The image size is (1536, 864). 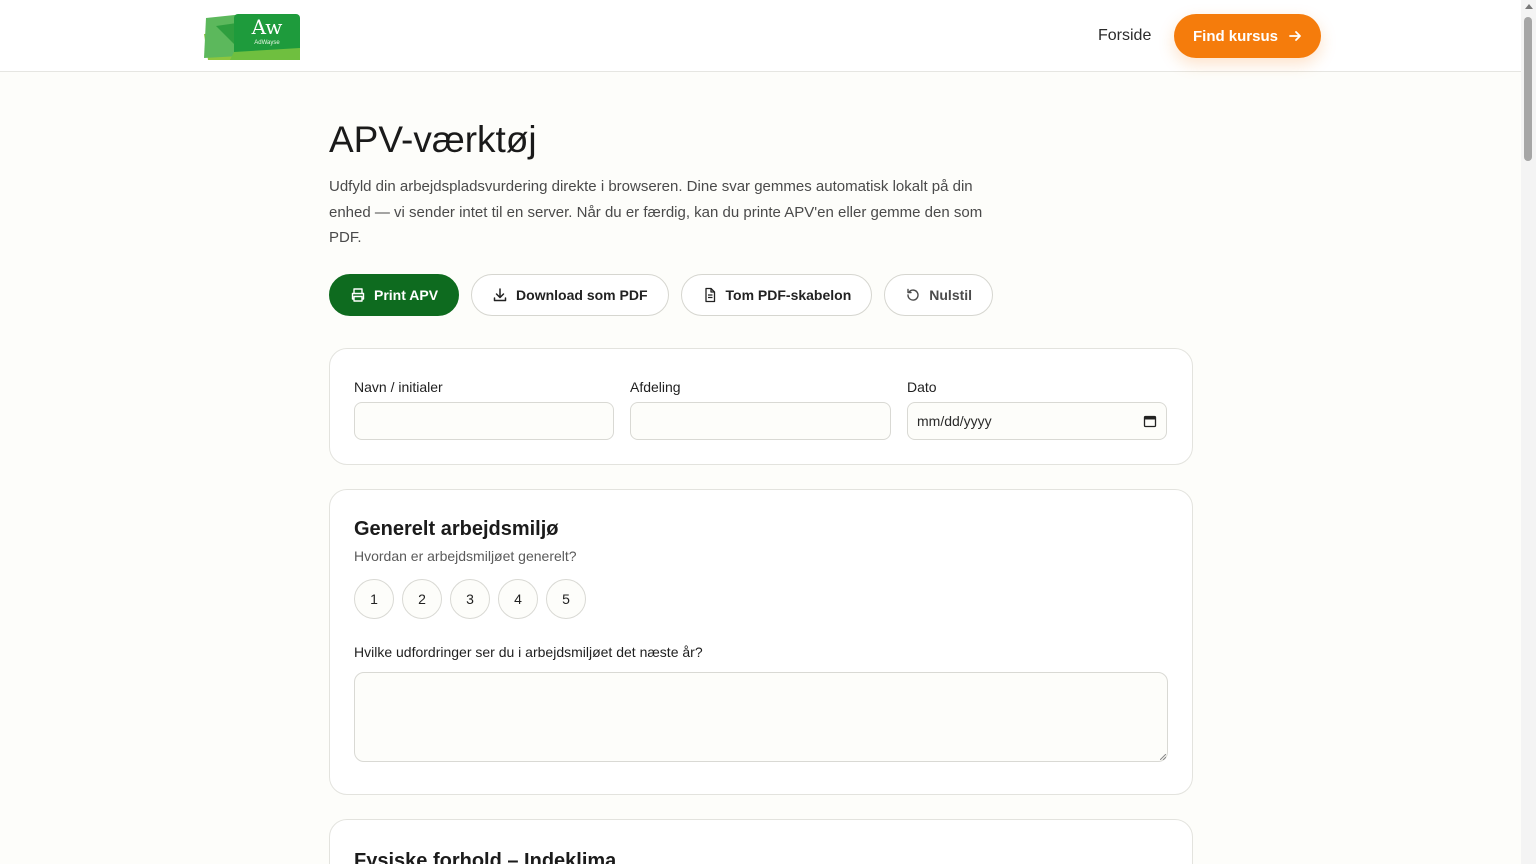 I want to click on reset-button: Nulstil, so click(x=939, y=295).